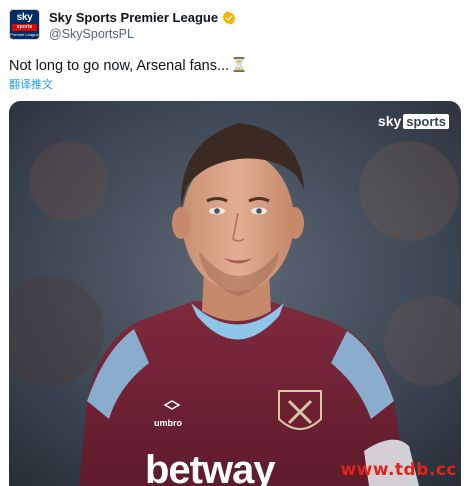  I want to click on avatar-logo-sports: sports, so click(24, 27).